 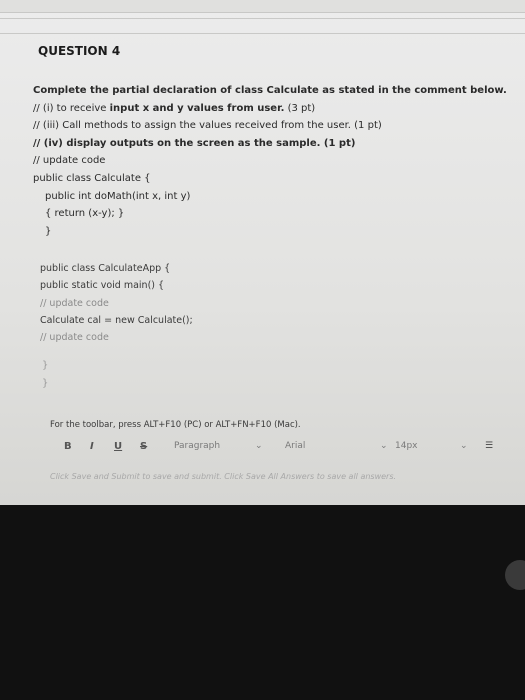 What do you see at coordinates (71, 108) in the screenshot?
I see `req1-prefix: // (i) to receive` at bounding box center [71, 108].